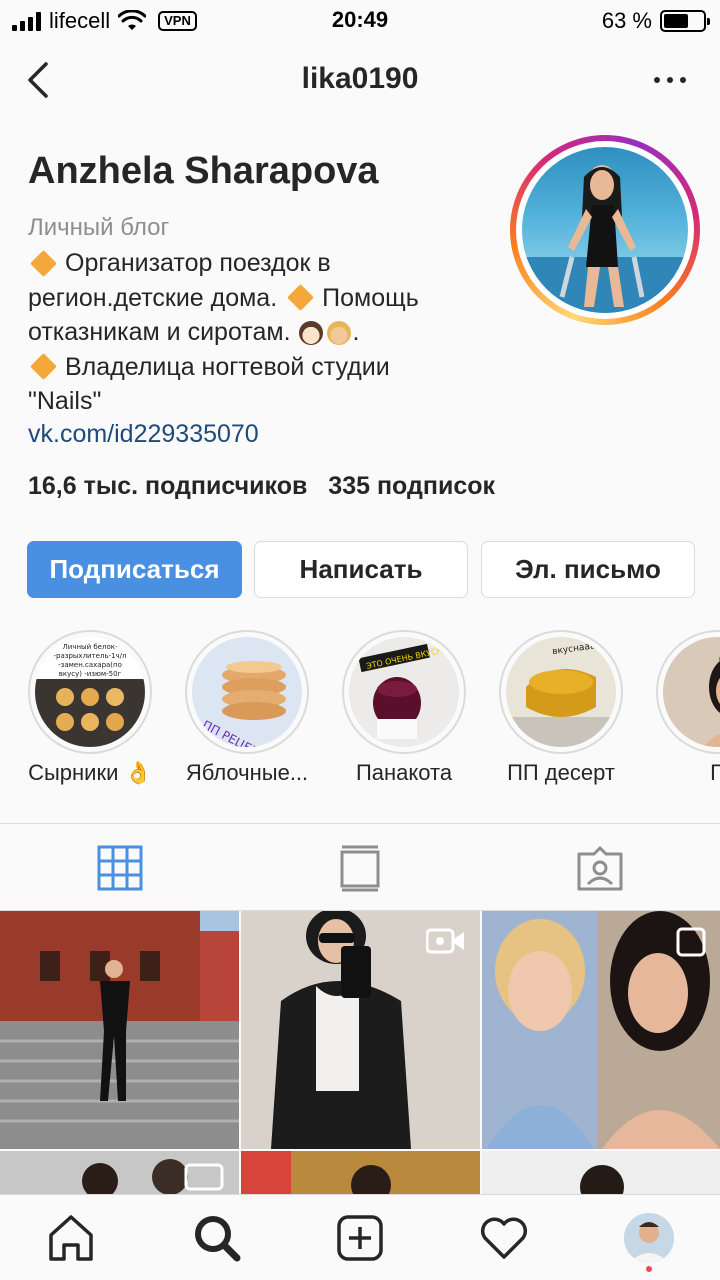 This screenshot has width=720, height=1280. What do you see at coordinates (411, 486) in the screenshot?
I see `following-count: 335 подписок` at bounding box center [411, 486].